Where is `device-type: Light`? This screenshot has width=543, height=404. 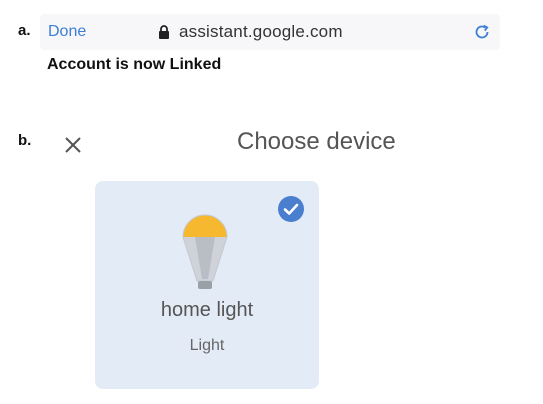
device-type: Light is located at coordinates (207, 345).